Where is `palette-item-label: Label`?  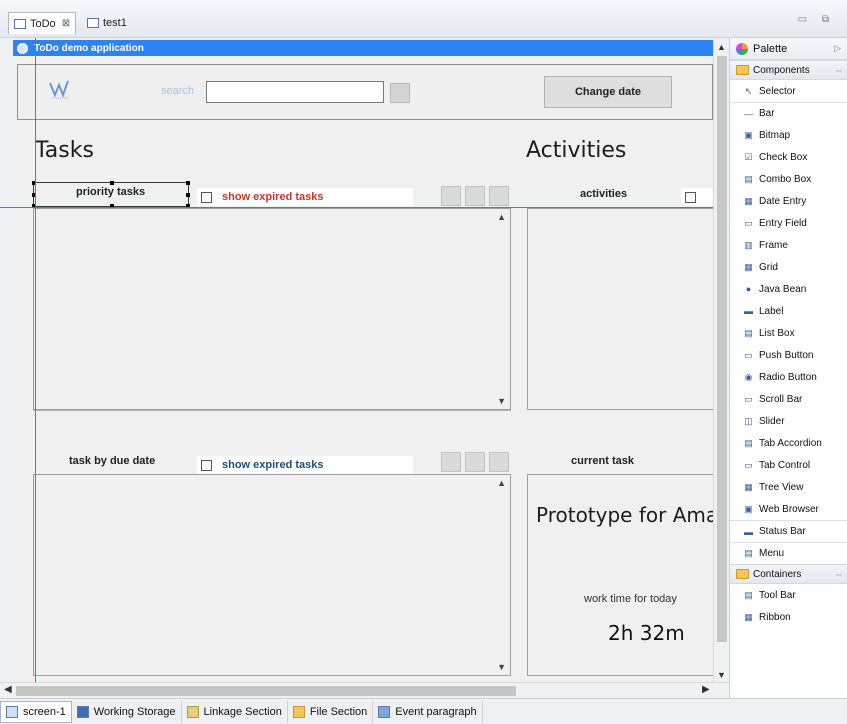 palette-item-label: Label is located at coordinates (771, 311).